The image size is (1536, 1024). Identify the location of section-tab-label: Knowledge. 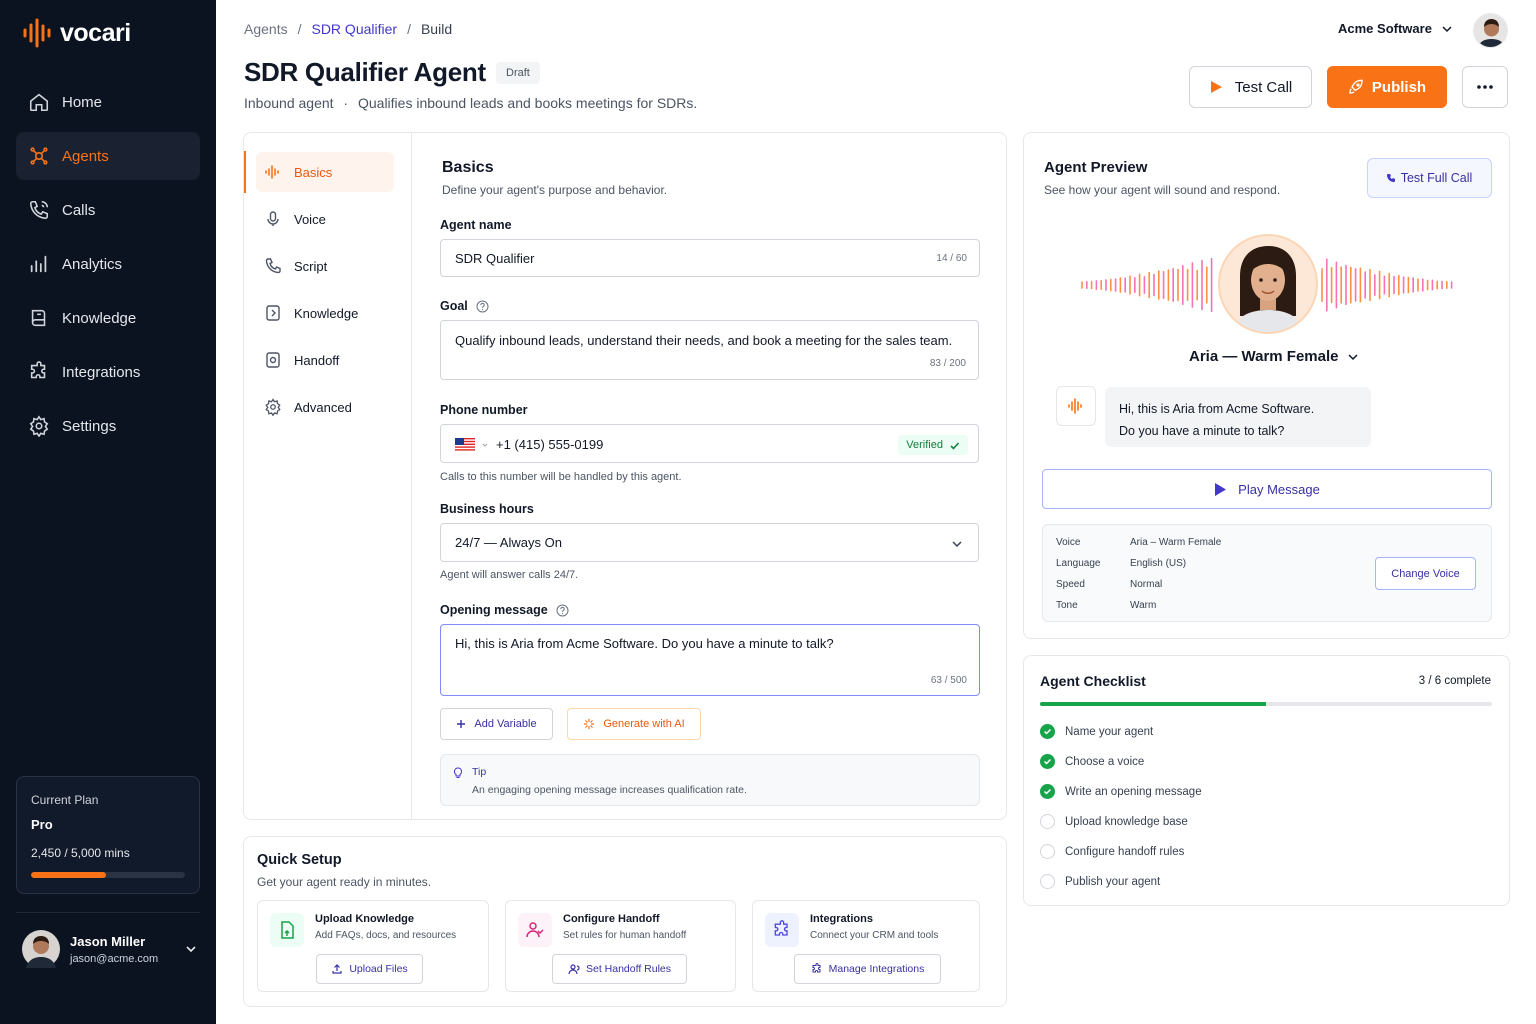
(326, 313).